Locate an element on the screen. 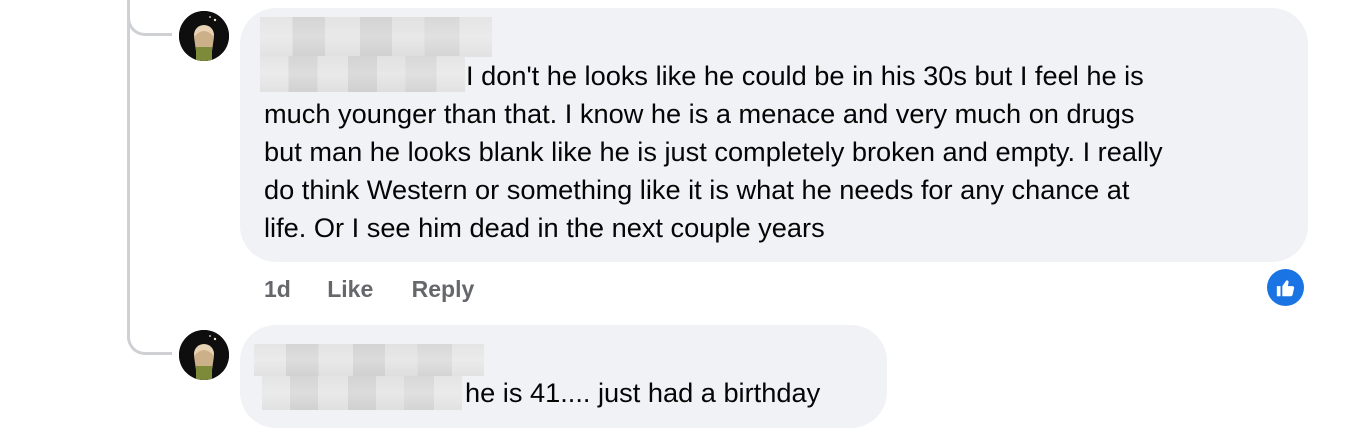 The height and width of the screenshot is (436, 1372). comment-actions: 1d Like Reply is located at coordinates (369, 289).